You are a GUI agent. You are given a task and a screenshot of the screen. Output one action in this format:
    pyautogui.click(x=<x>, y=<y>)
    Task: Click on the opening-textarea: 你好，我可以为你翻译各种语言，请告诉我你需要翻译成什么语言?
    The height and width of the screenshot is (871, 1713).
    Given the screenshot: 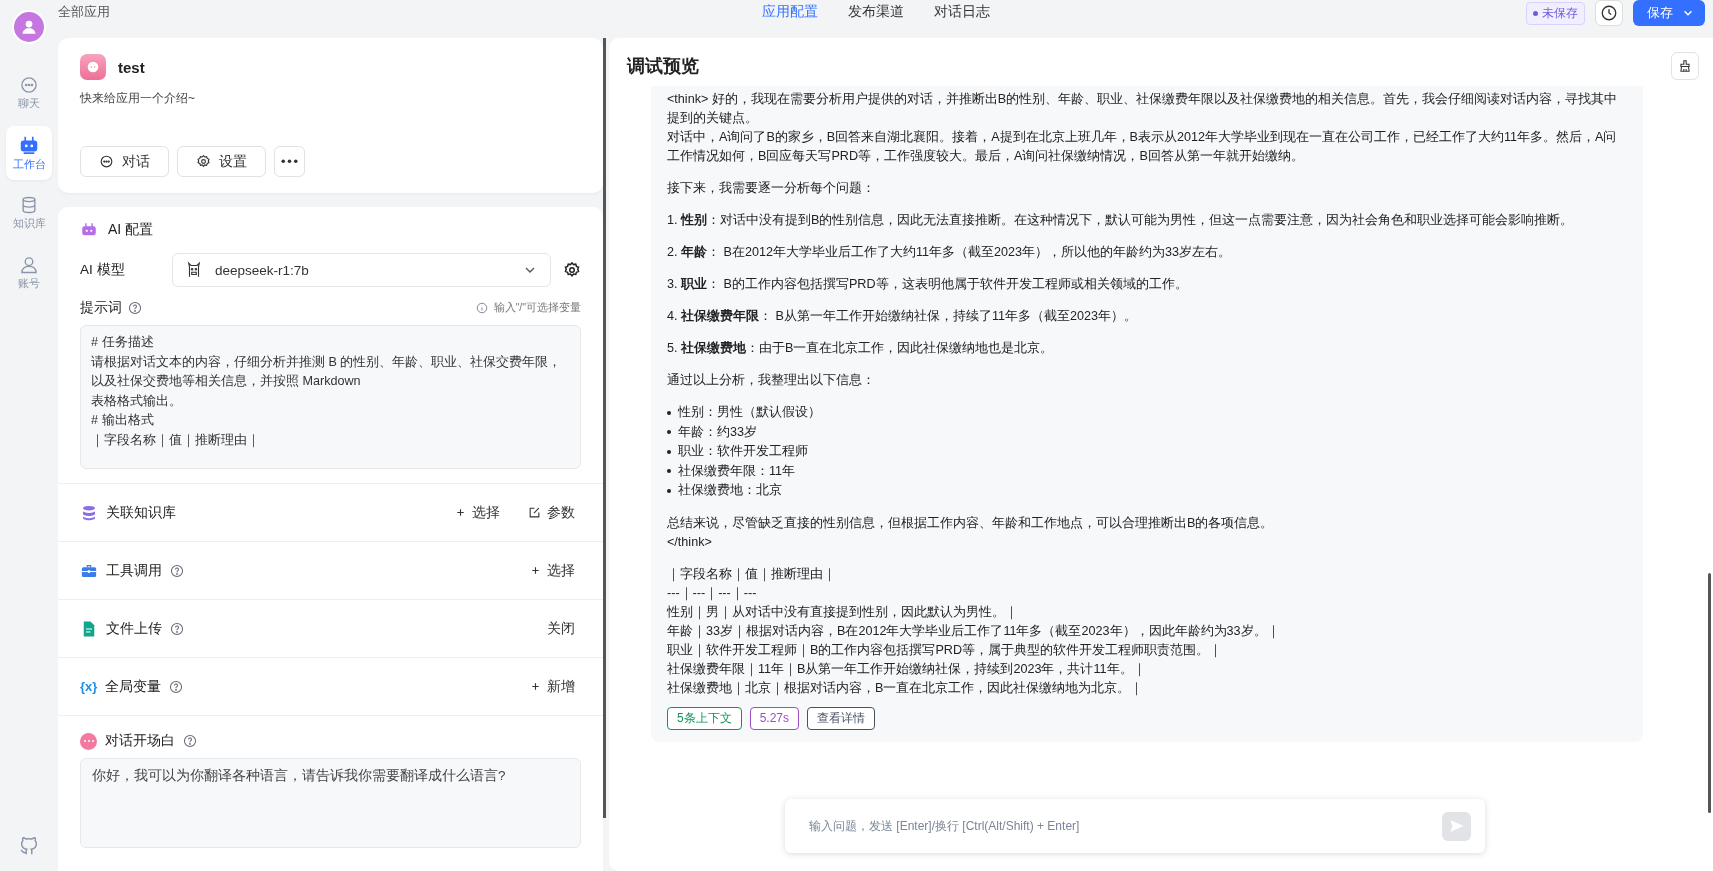 What is the action you would take?
    pyautogui.click(x=330, y=803)
    